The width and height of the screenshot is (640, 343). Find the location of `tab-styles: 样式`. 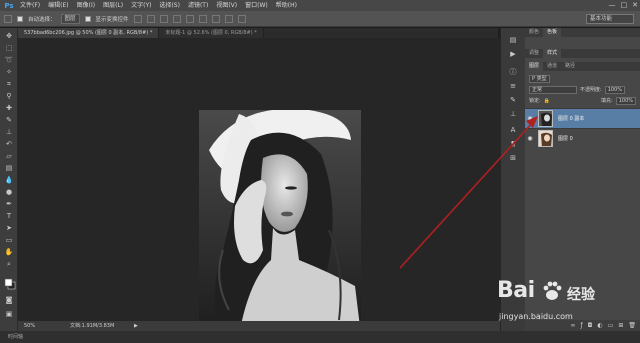

tab-styles: 样式 is located at coordinates (552, 53).